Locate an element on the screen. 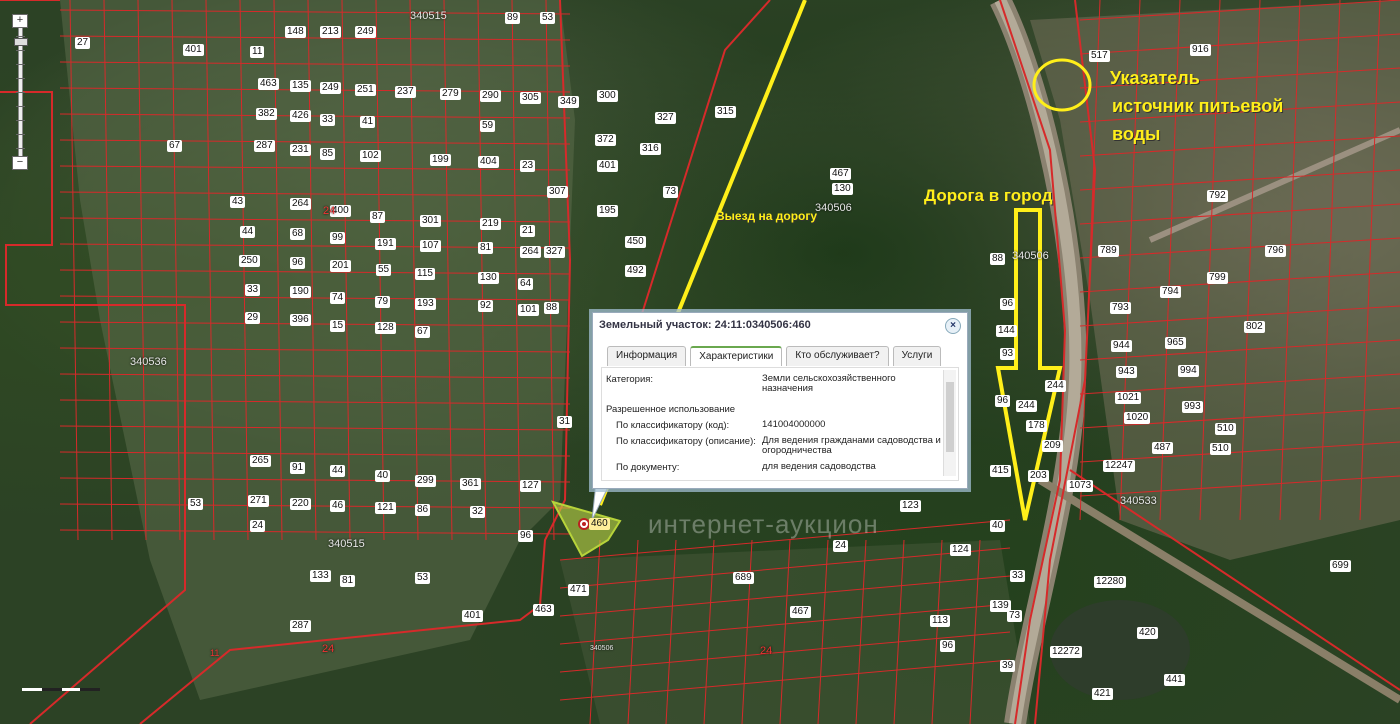  plot-number: 12280 is located at coordinates (1110, 582).